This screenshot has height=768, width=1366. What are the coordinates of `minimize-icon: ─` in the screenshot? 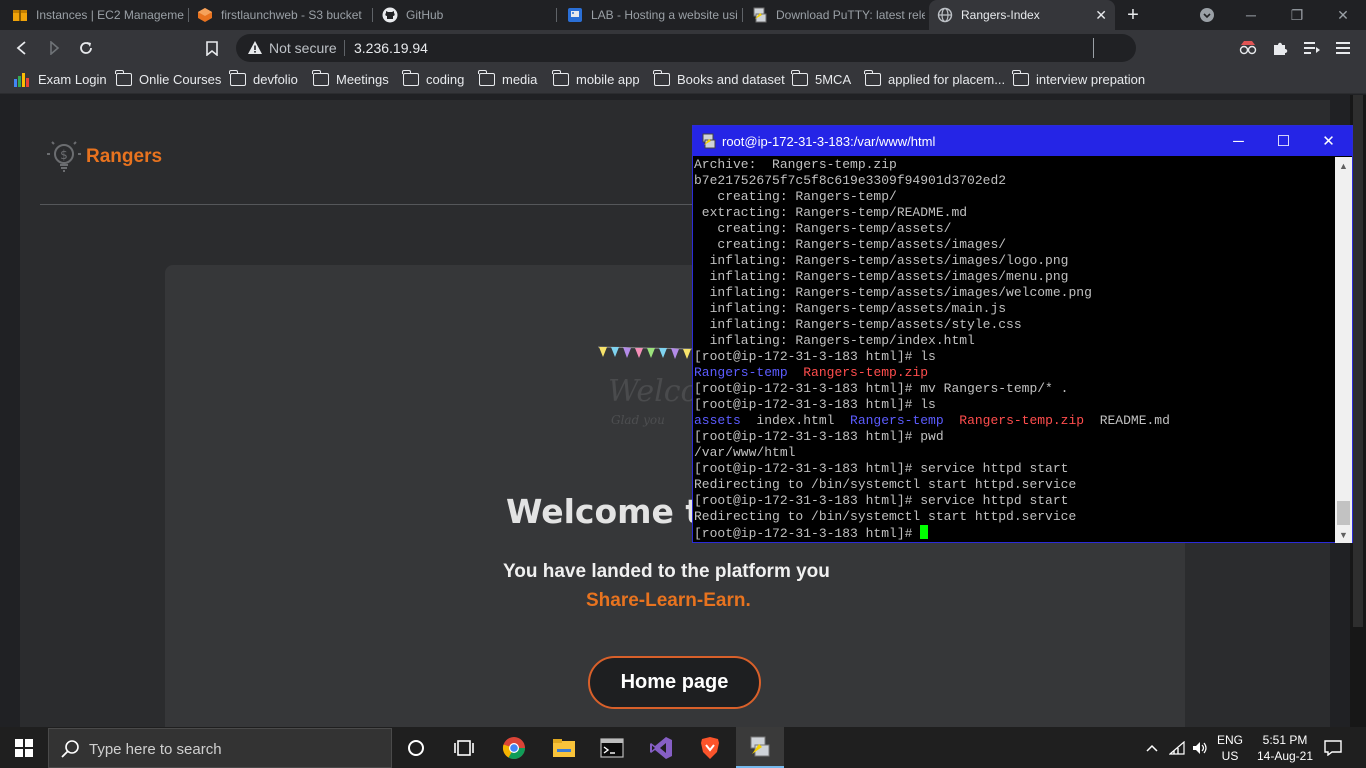 It's located at (1251, 15).